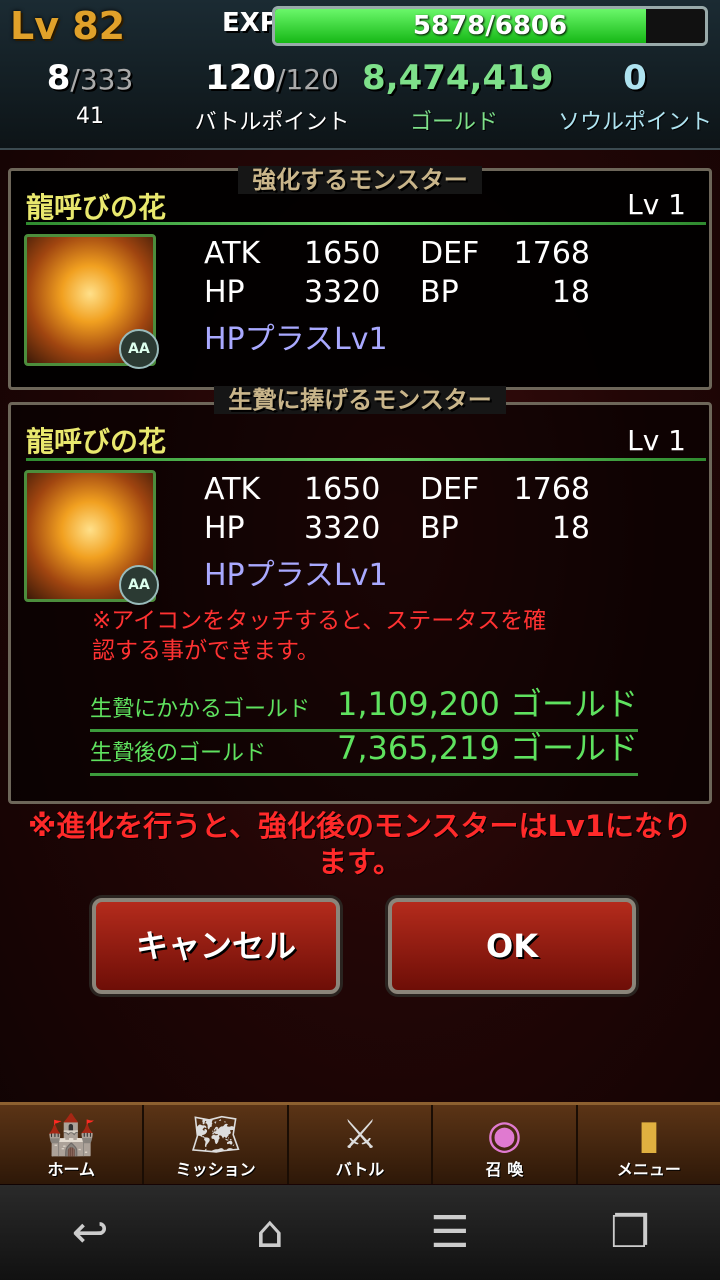  Describe the element at coordinates (360, 180) in the screenshot. I see `enhance-title: 強化するモンスター` at that location.